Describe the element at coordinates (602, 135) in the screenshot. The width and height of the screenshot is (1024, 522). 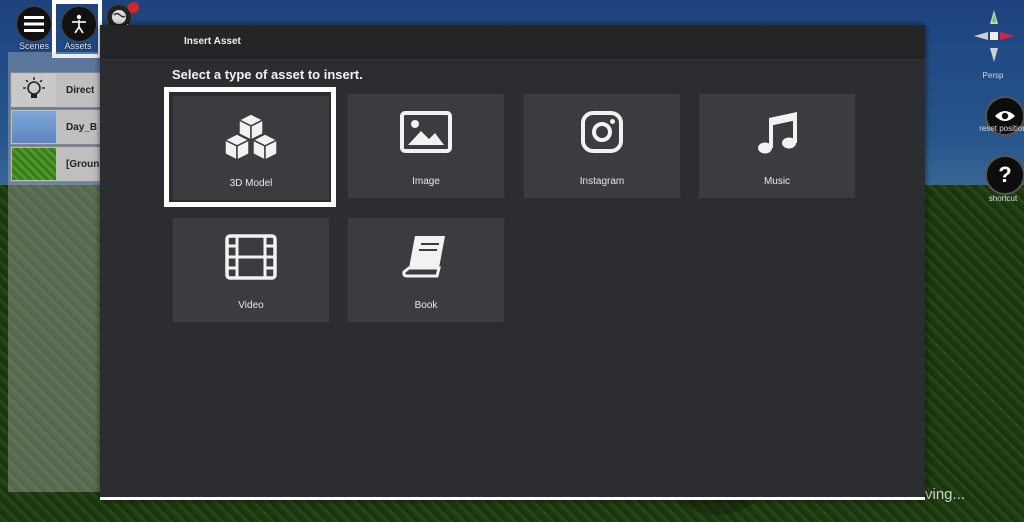
I see `instagram-icon` at that location.